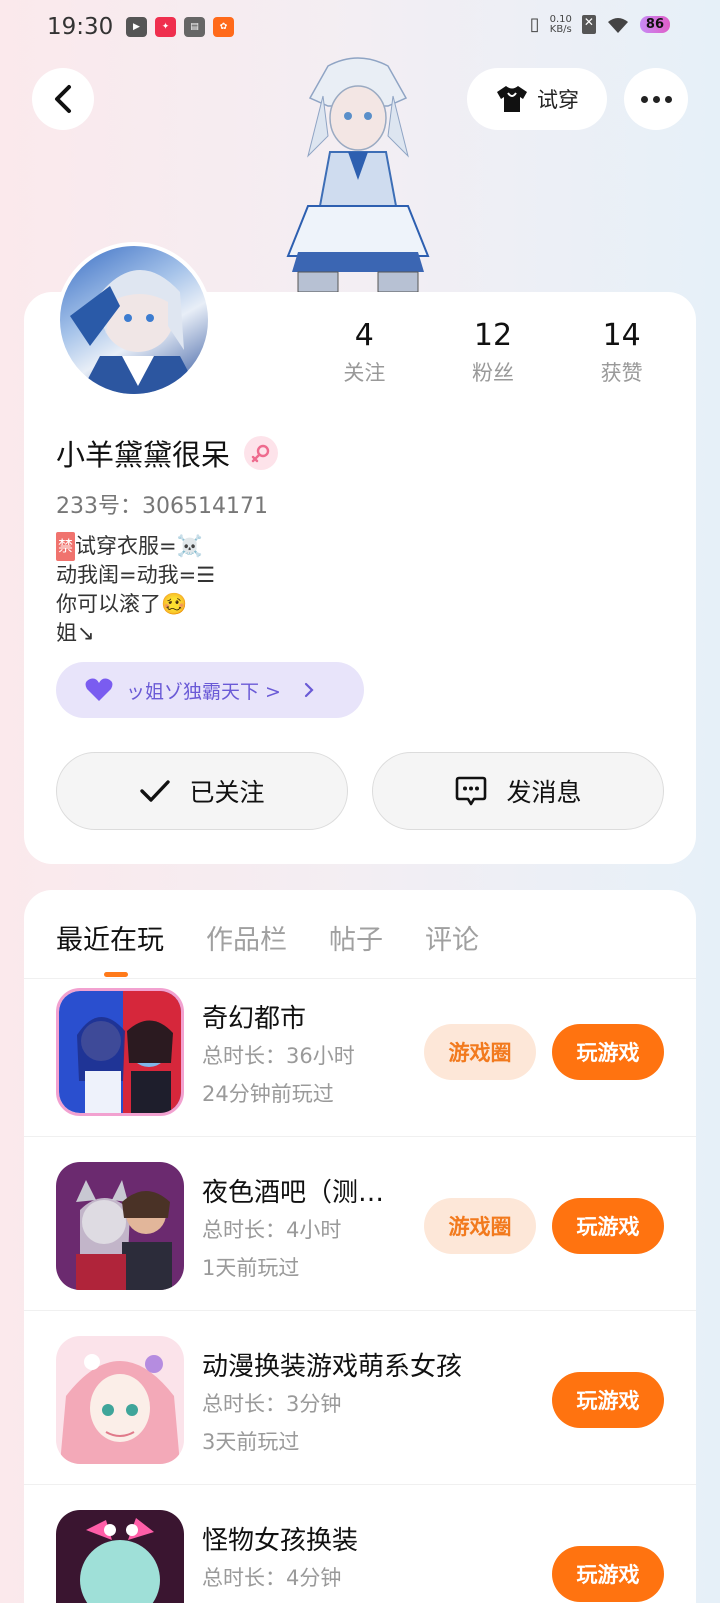 This screenshot has width=720, height=1603. Describe the element at coordinates (617, 25) in the screenshot. I see `wifi-icon` at that location.